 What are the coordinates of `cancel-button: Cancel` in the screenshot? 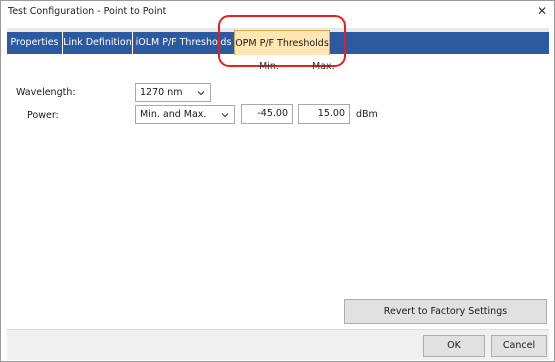 It's located at (519, 346).